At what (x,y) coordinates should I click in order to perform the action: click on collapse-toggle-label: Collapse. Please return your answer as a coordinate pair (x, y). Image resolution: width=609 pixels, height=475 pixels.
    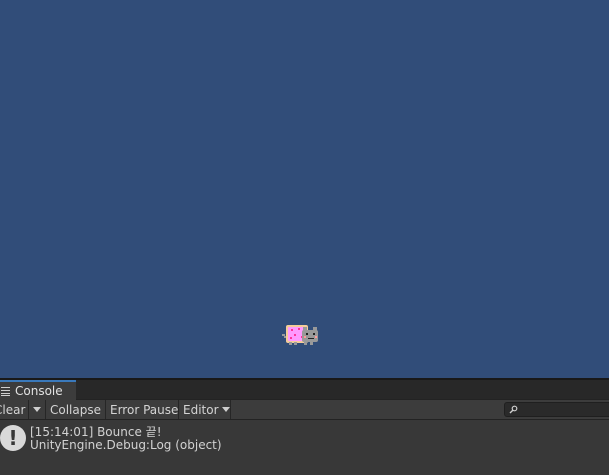
    Looking at the image, I should click on (75, 409).